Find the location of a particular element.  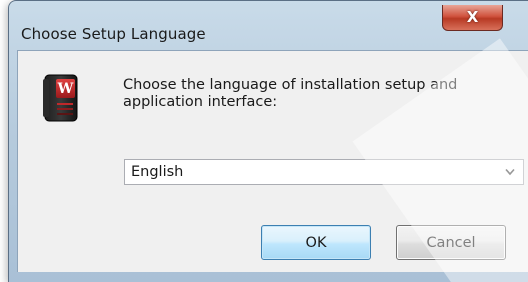

language-select: English is located at coordinates (324, 172).